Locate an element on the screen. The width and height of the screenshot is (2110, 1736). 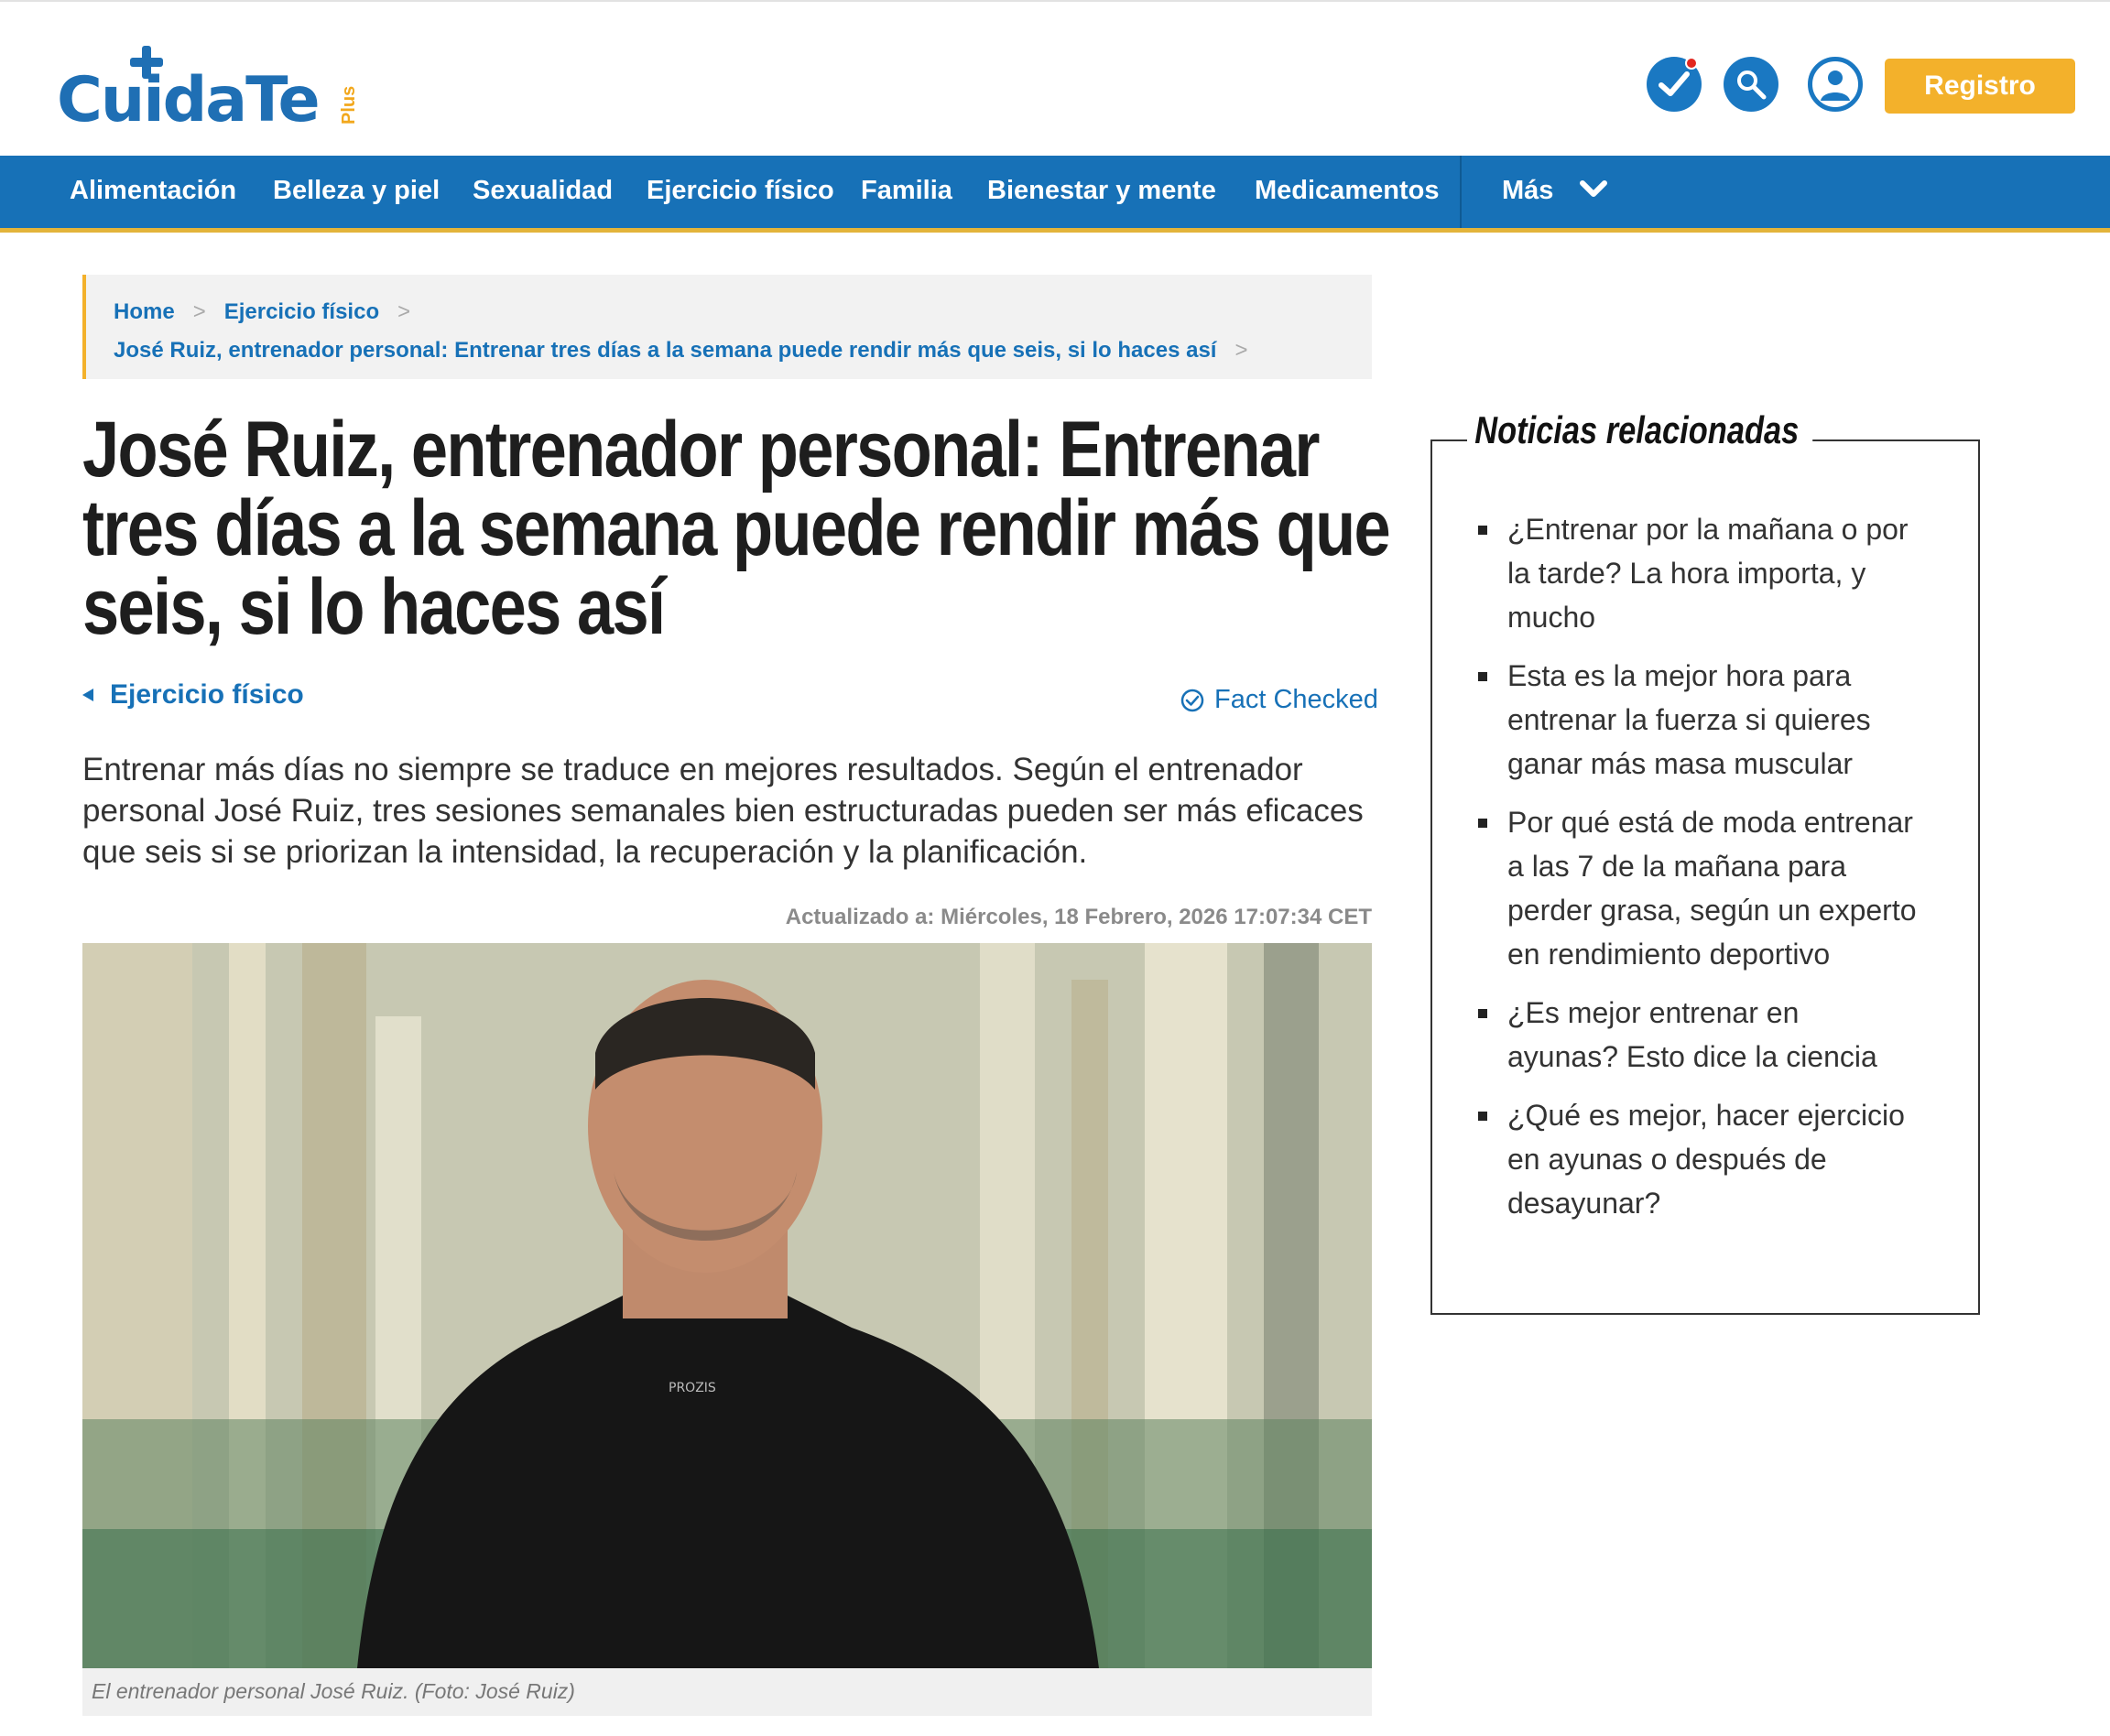
shirt-logo: PROZIS is located at coordinates (692, 1388).